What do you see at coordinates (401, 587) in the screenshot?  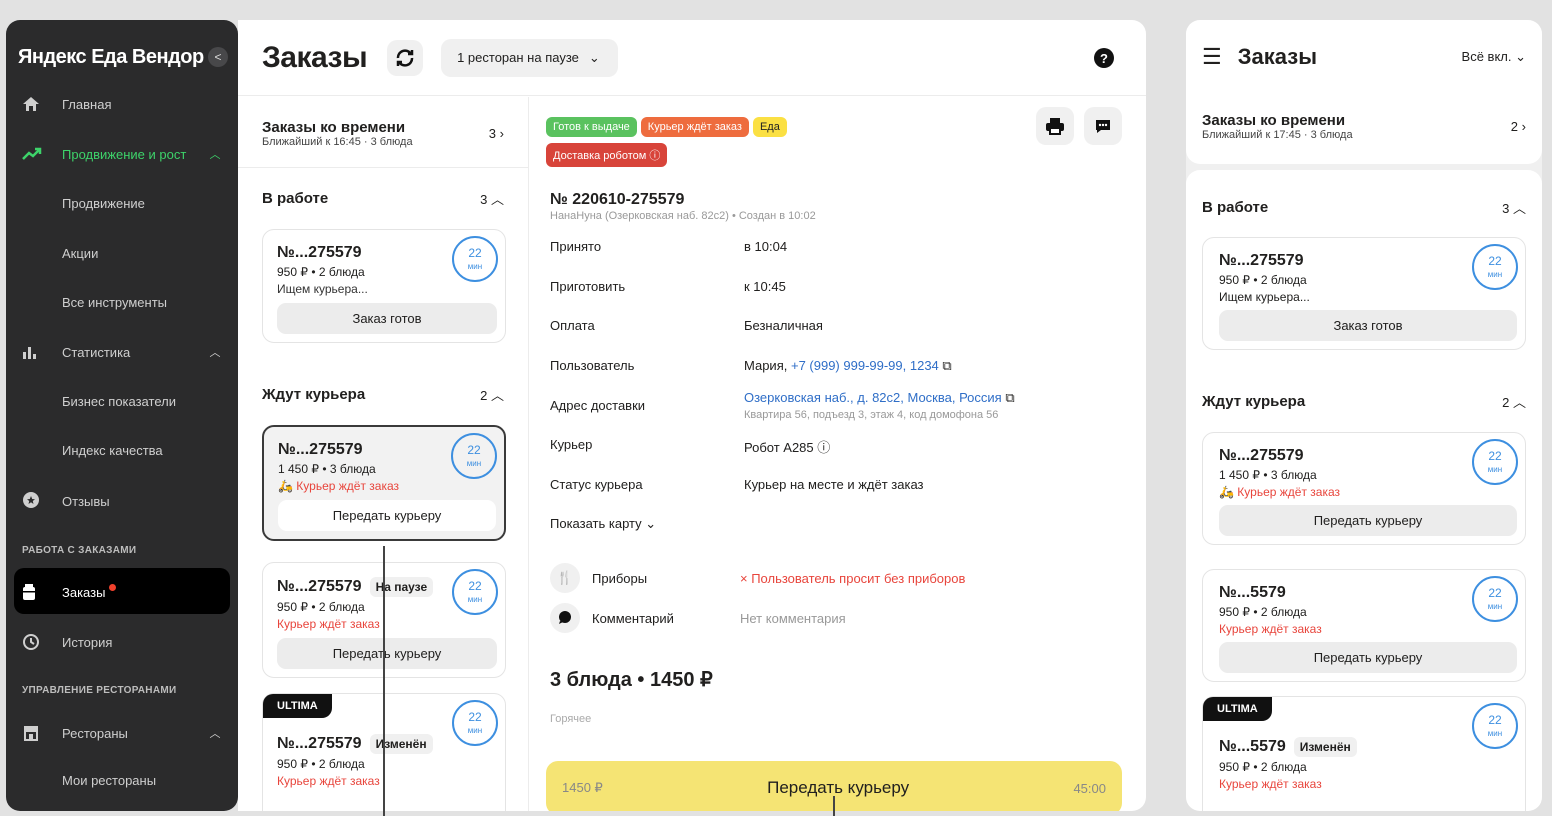 I see `status-badge: На паузе` at bounding box center [401, 587].